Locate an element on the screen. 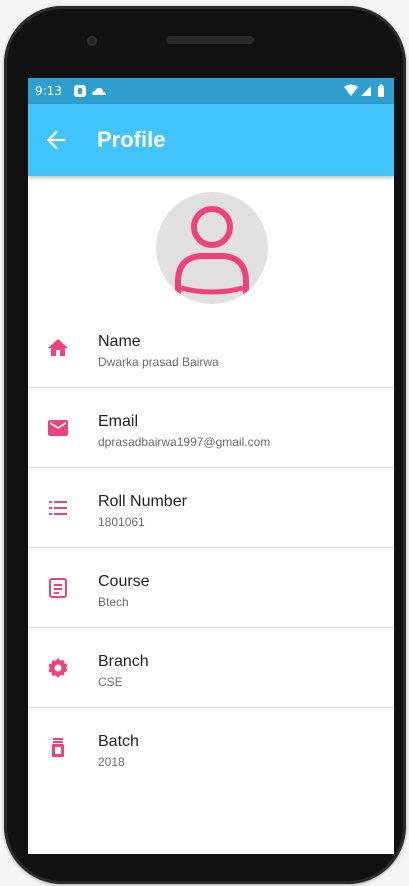 This screenshot has width=409, height=886. list-icon is located at coordinates (58, 508).